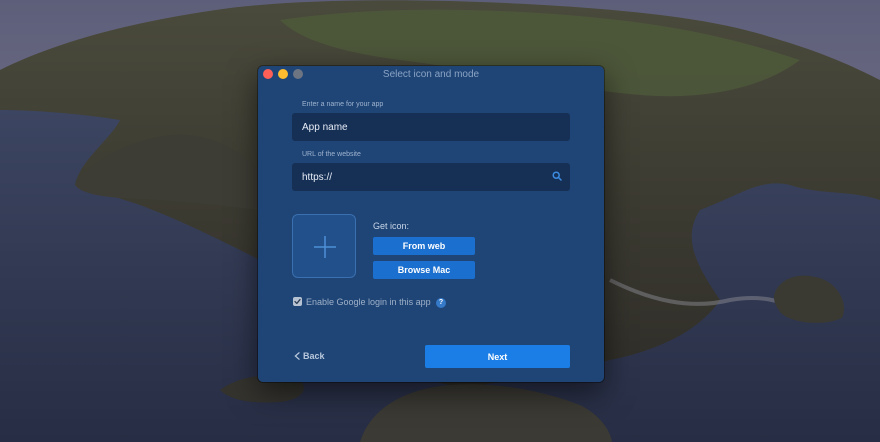 The height and width of the screenshot is (442, 880). I want to click on google-login-checkbox, so click(297, 301).